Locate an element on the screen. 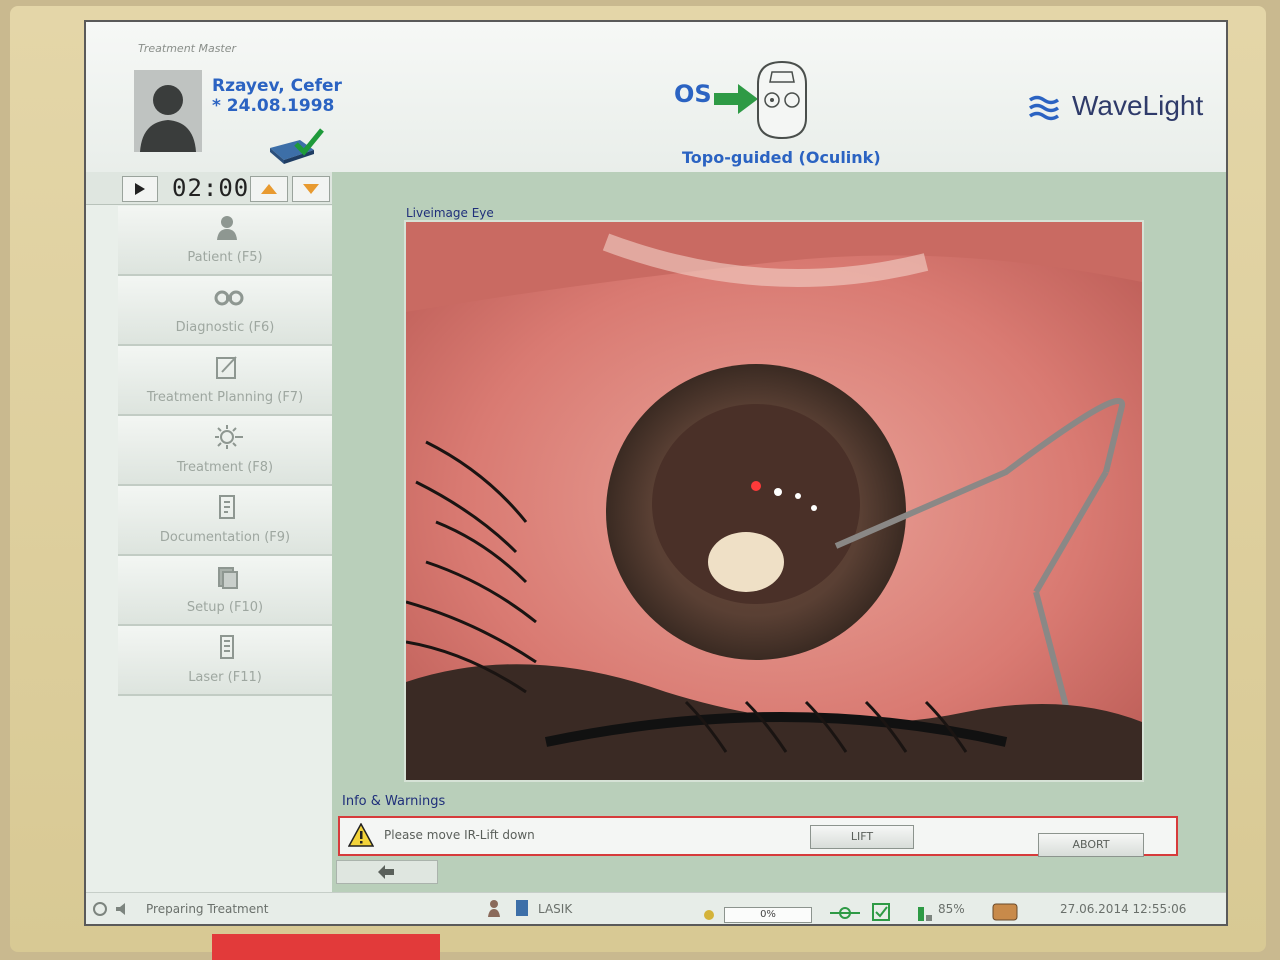 The height and width of the screenshot is (960, 1280). users-icon is located at coordinates (498, 910).